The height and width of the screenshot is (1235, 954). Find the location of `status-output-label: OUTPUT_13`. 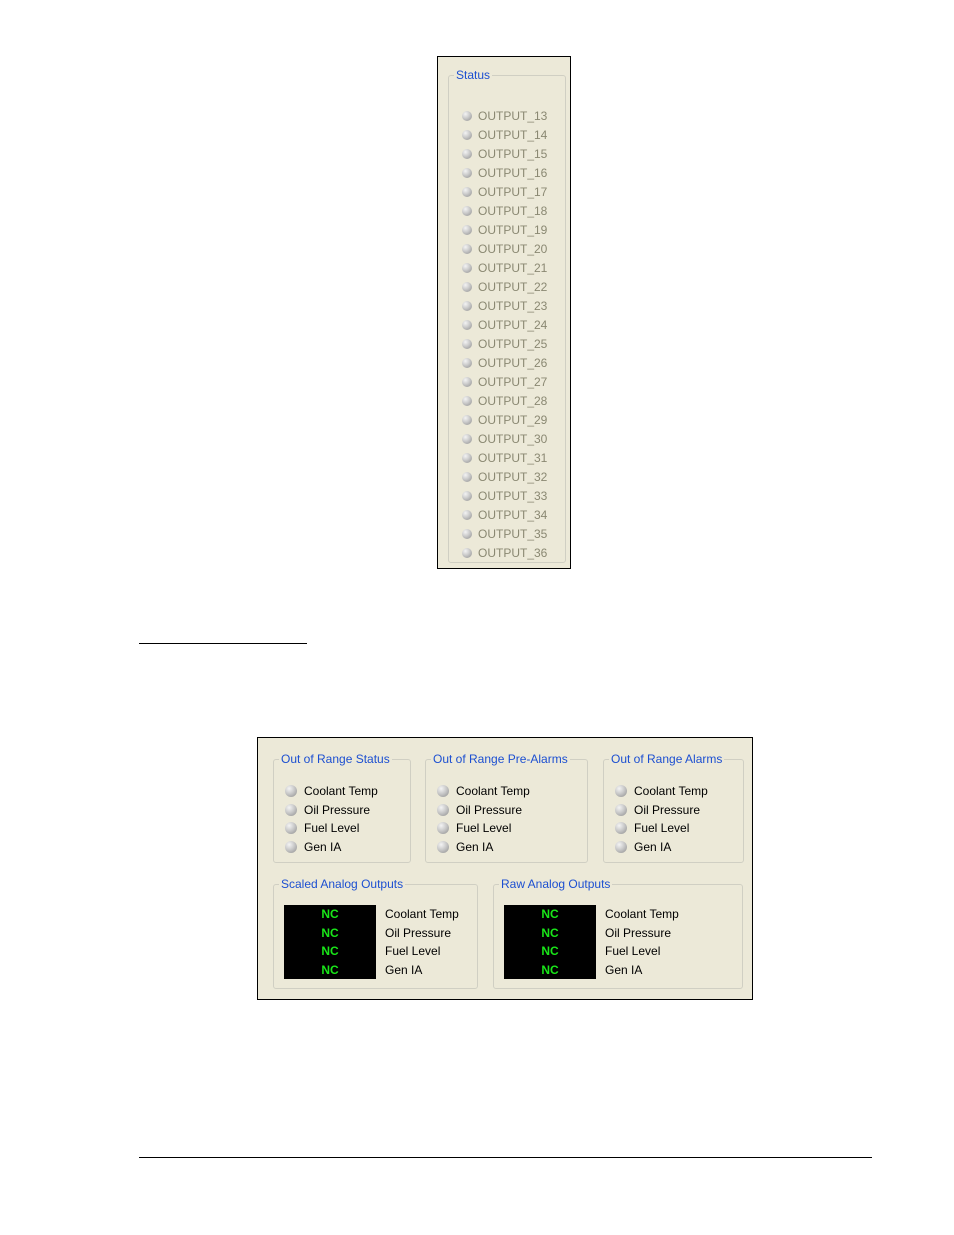

status-output-label: OUTPUT_13 is located at coordinates (513, 115).